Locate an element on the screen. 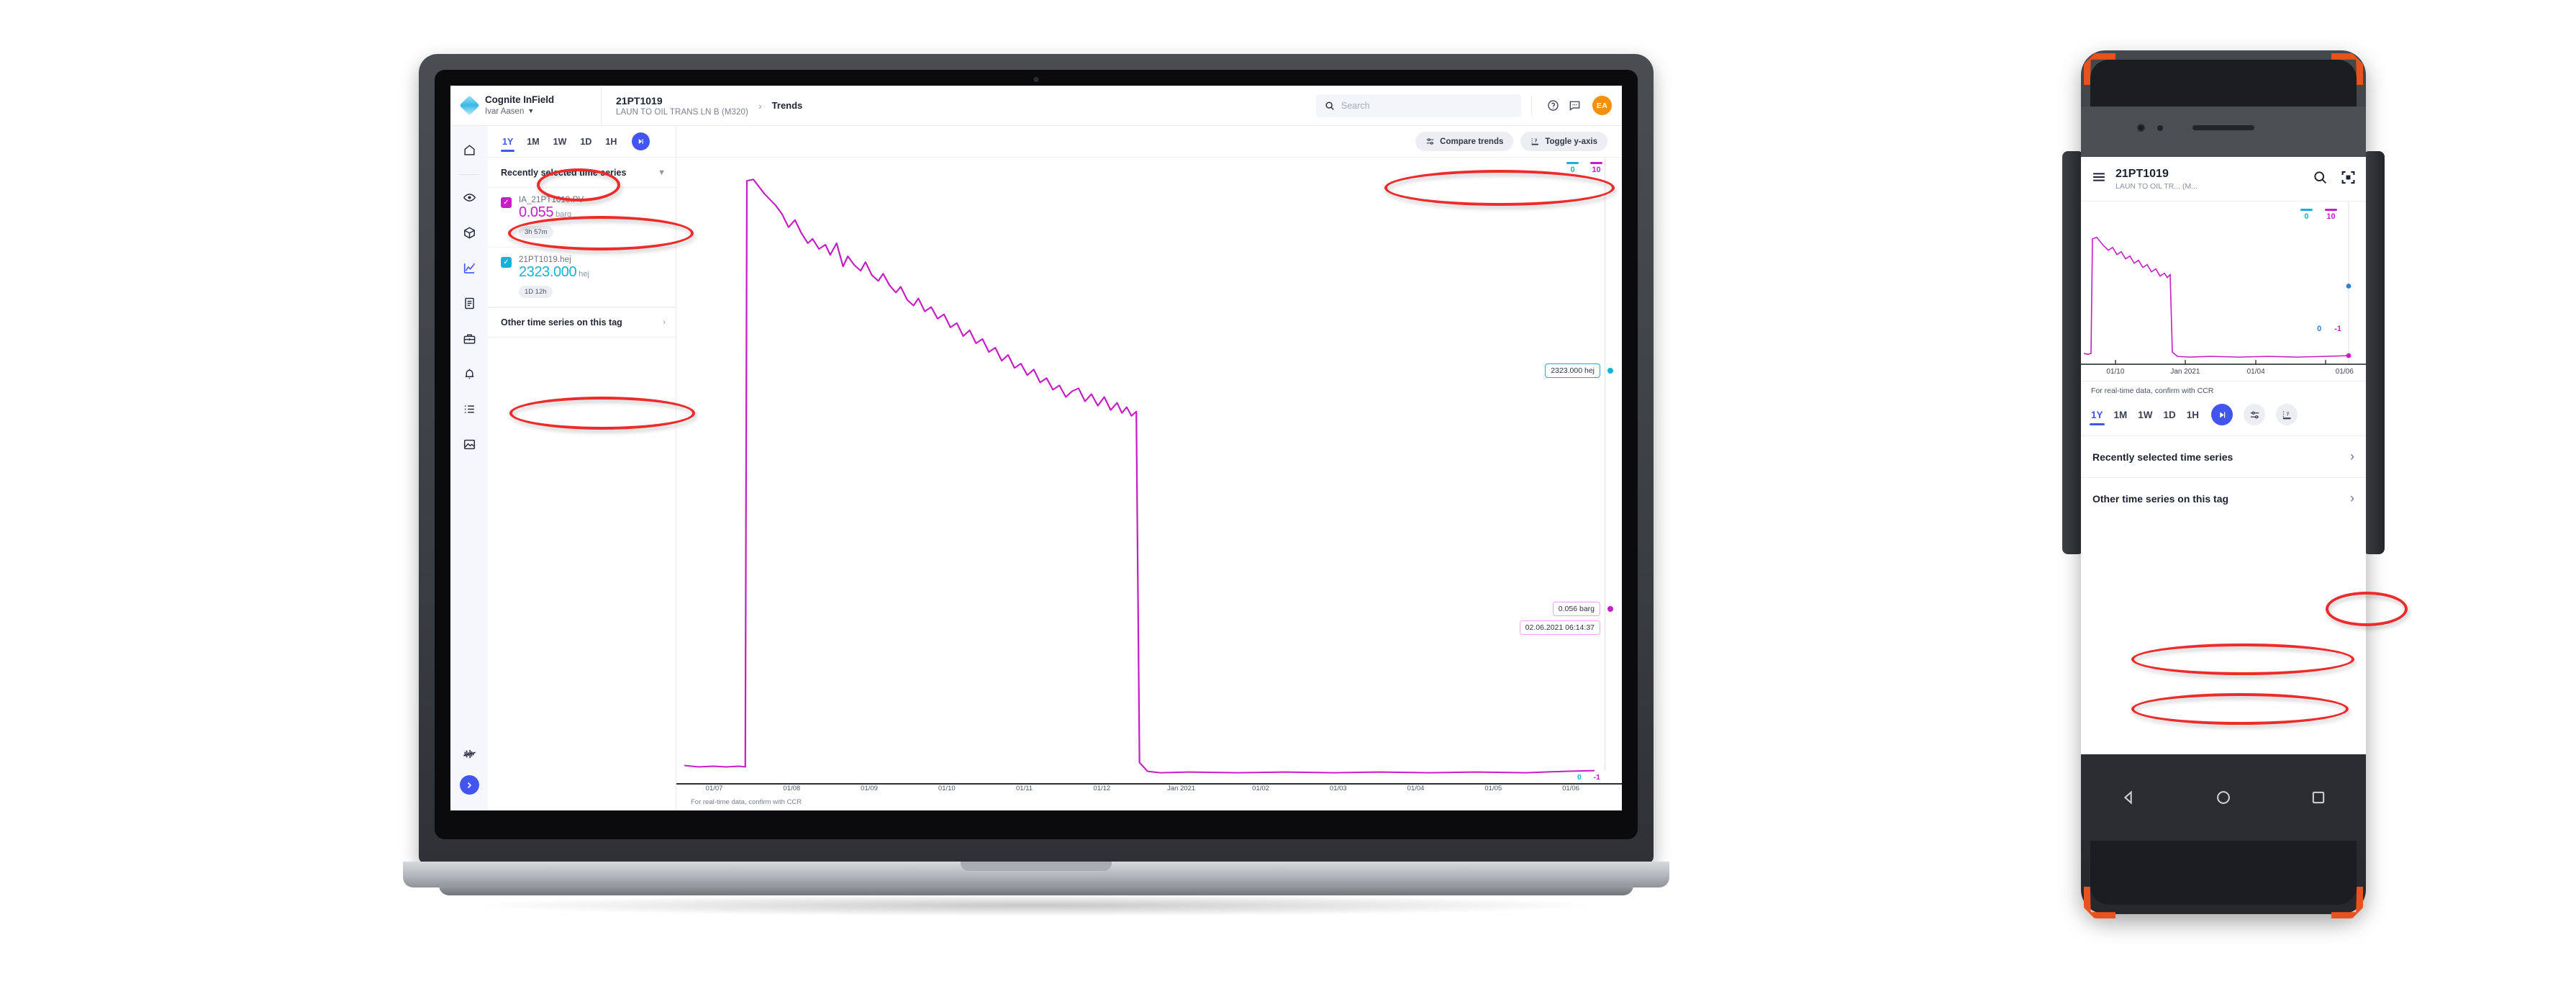  x-tick: 01/06 is located at coordinates (1570, 789).